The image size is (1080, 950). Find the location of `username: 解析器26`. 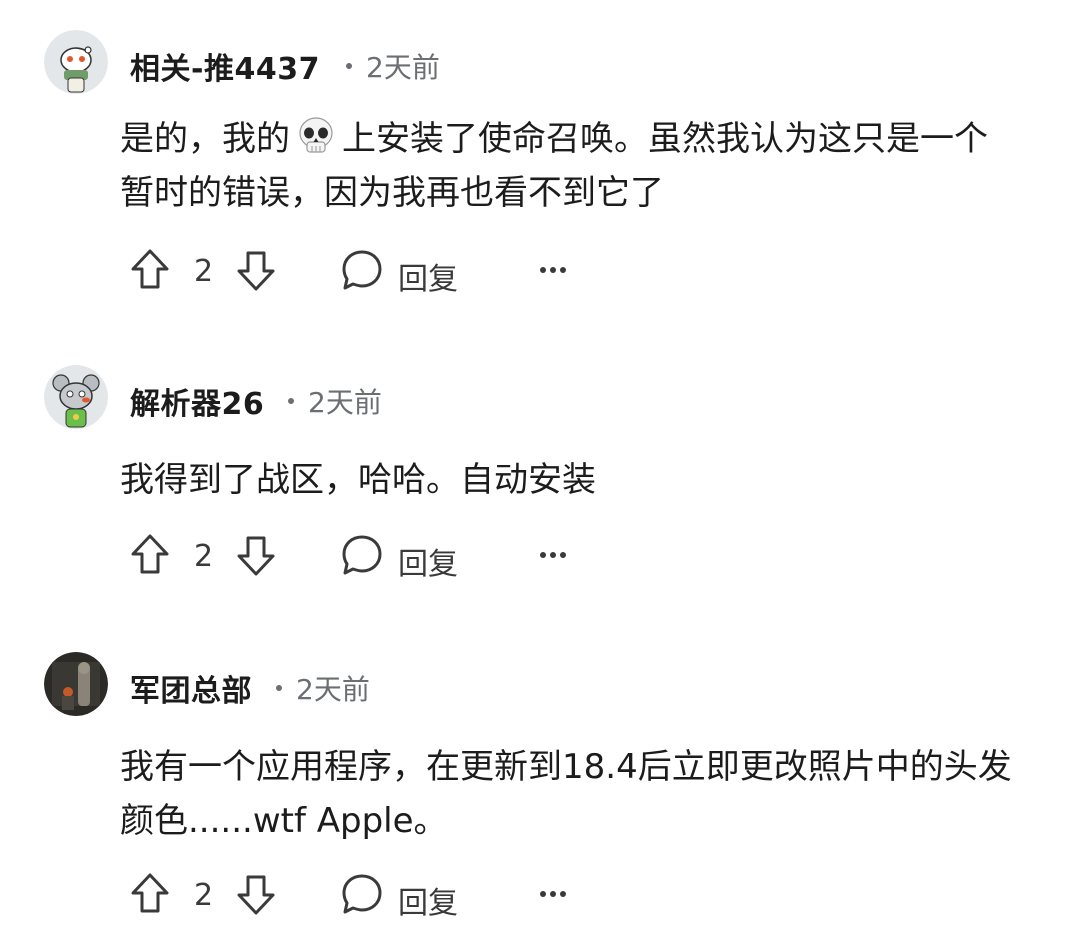

username: 解析器26 is located at coordinates (197, 401).